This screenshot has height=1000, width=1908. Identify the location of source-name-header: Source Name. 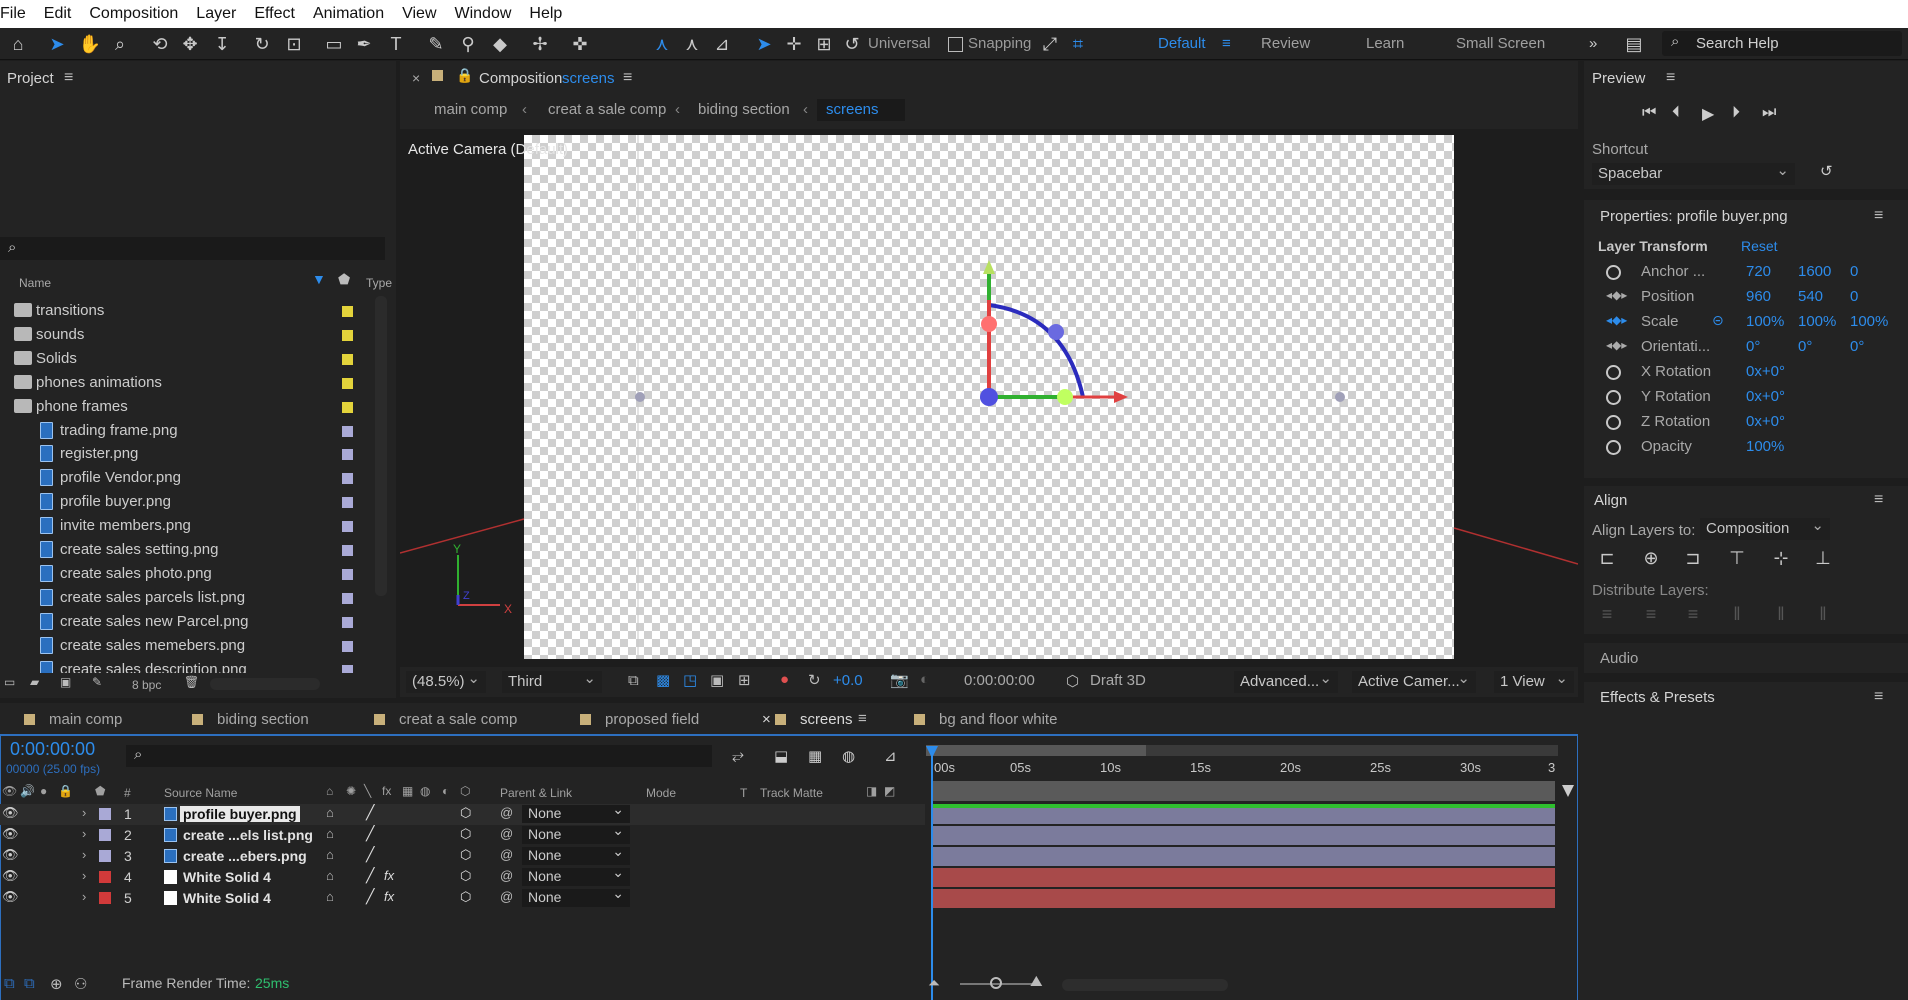
(200, 793).